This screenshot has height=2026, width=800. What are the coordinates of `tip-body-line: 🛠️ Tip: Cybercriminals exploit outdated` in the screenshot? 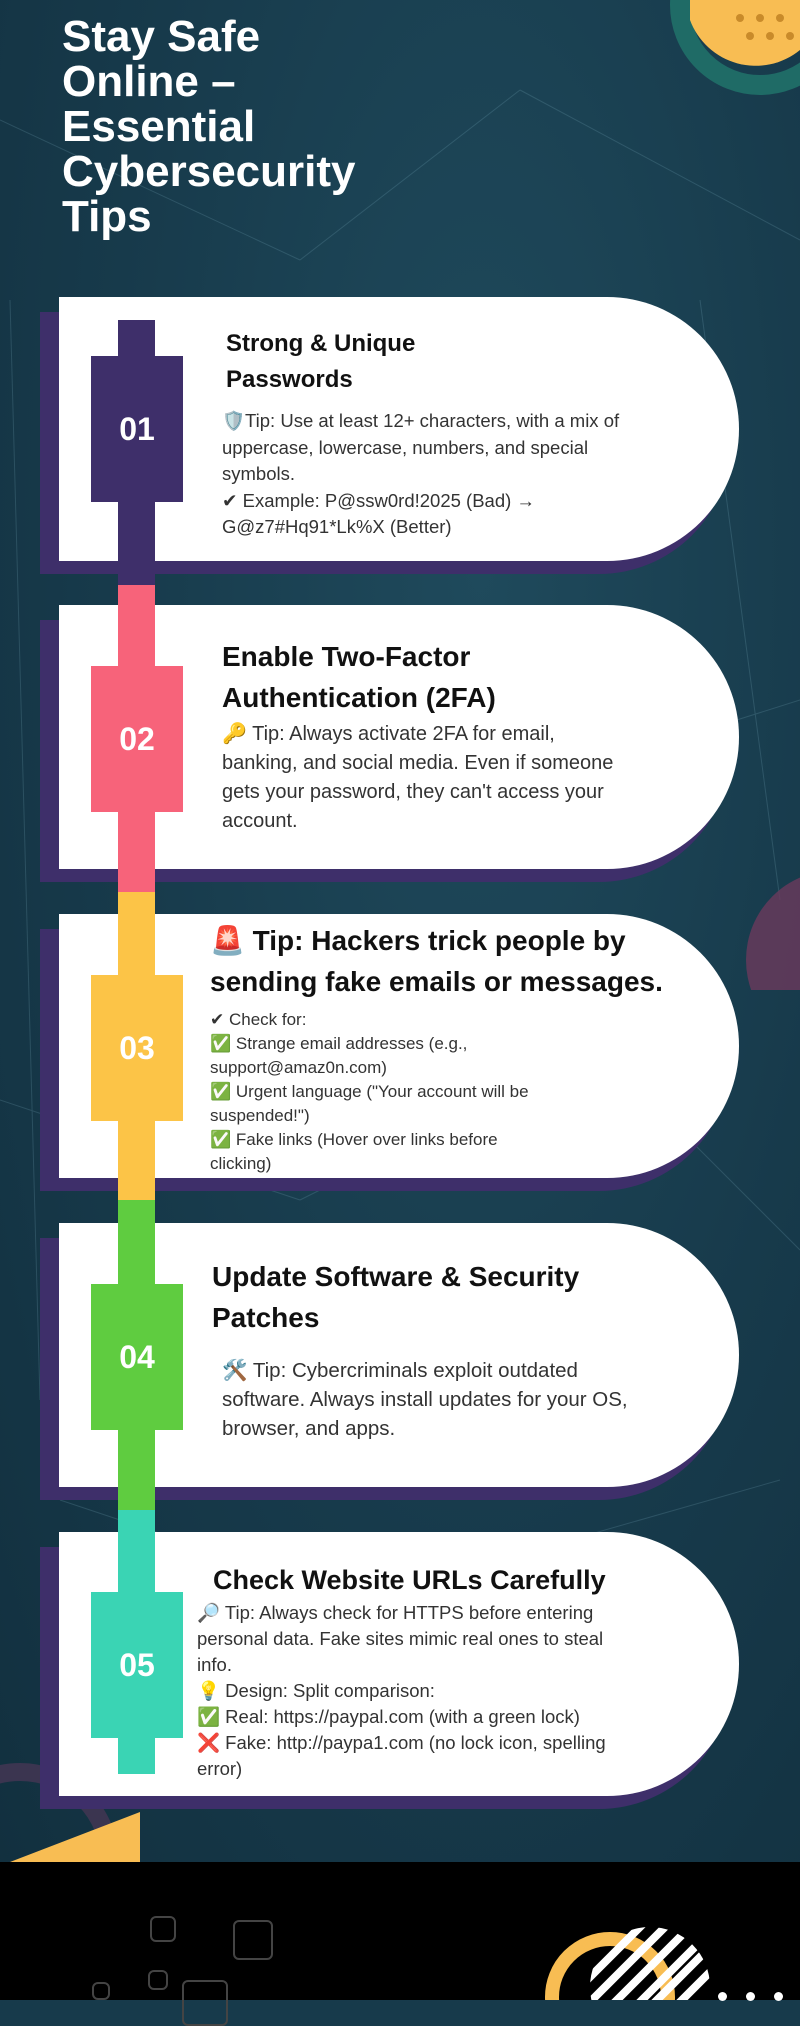 It's located at (400, 1370).